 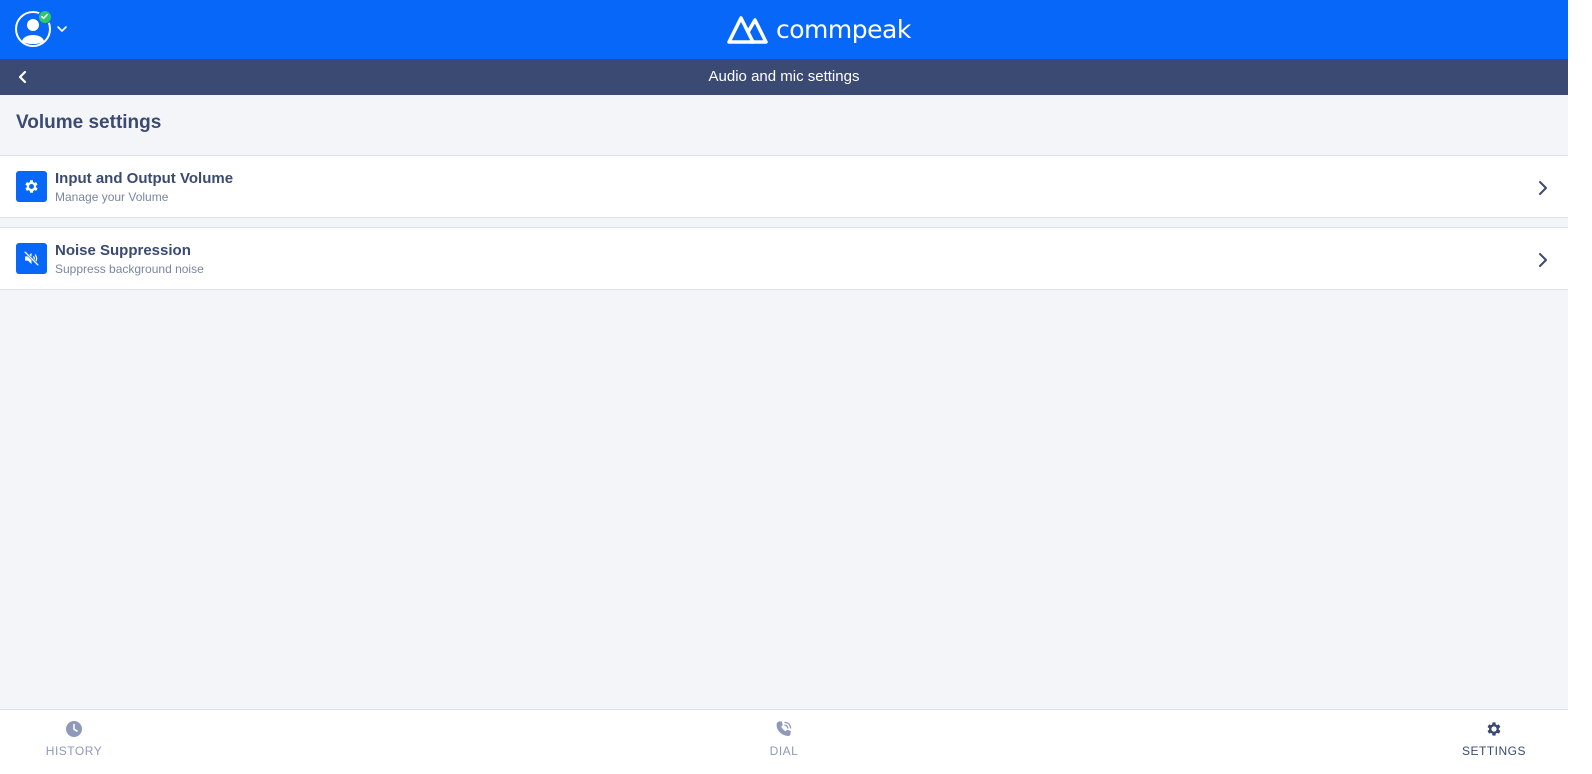 I want to click on nav-history-label: HISTORY, so click(x=74, y=751).